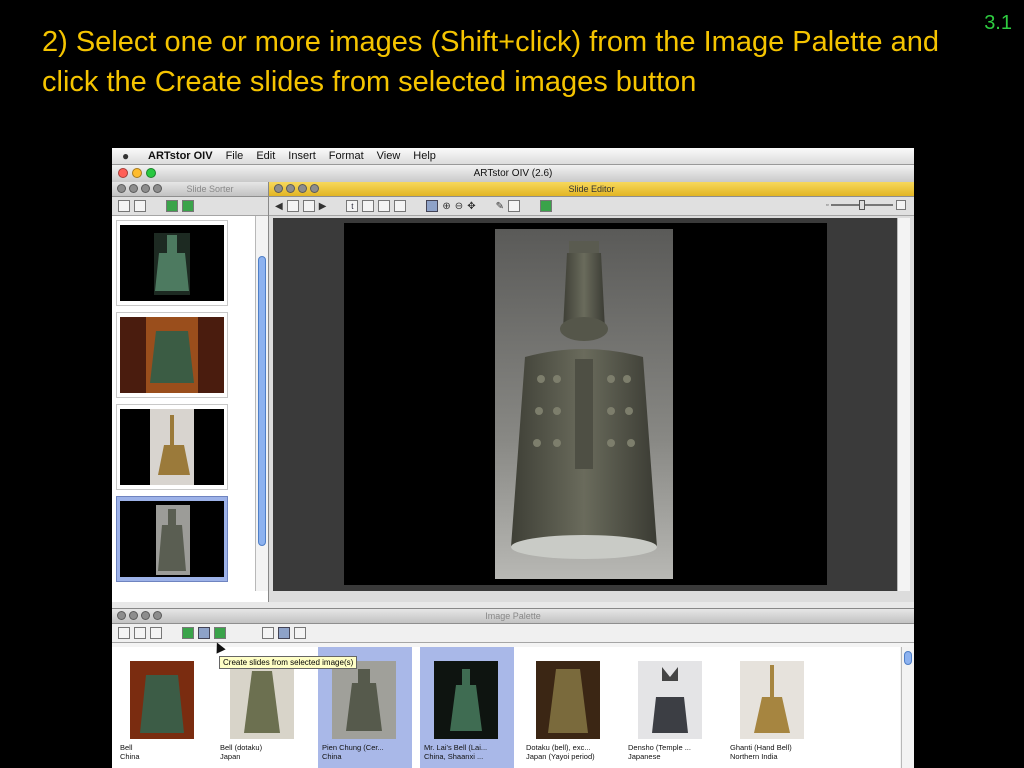 Image resolution: width=1024 pixels, height=768 pixels. What do you see at coordinates (591, 206) in the screenshot?
I see `slide-editor-toolbar: ◀ ▶ t ⊕ ⊖ ✥ ✎ ▫` at bounding box center [591, 206].